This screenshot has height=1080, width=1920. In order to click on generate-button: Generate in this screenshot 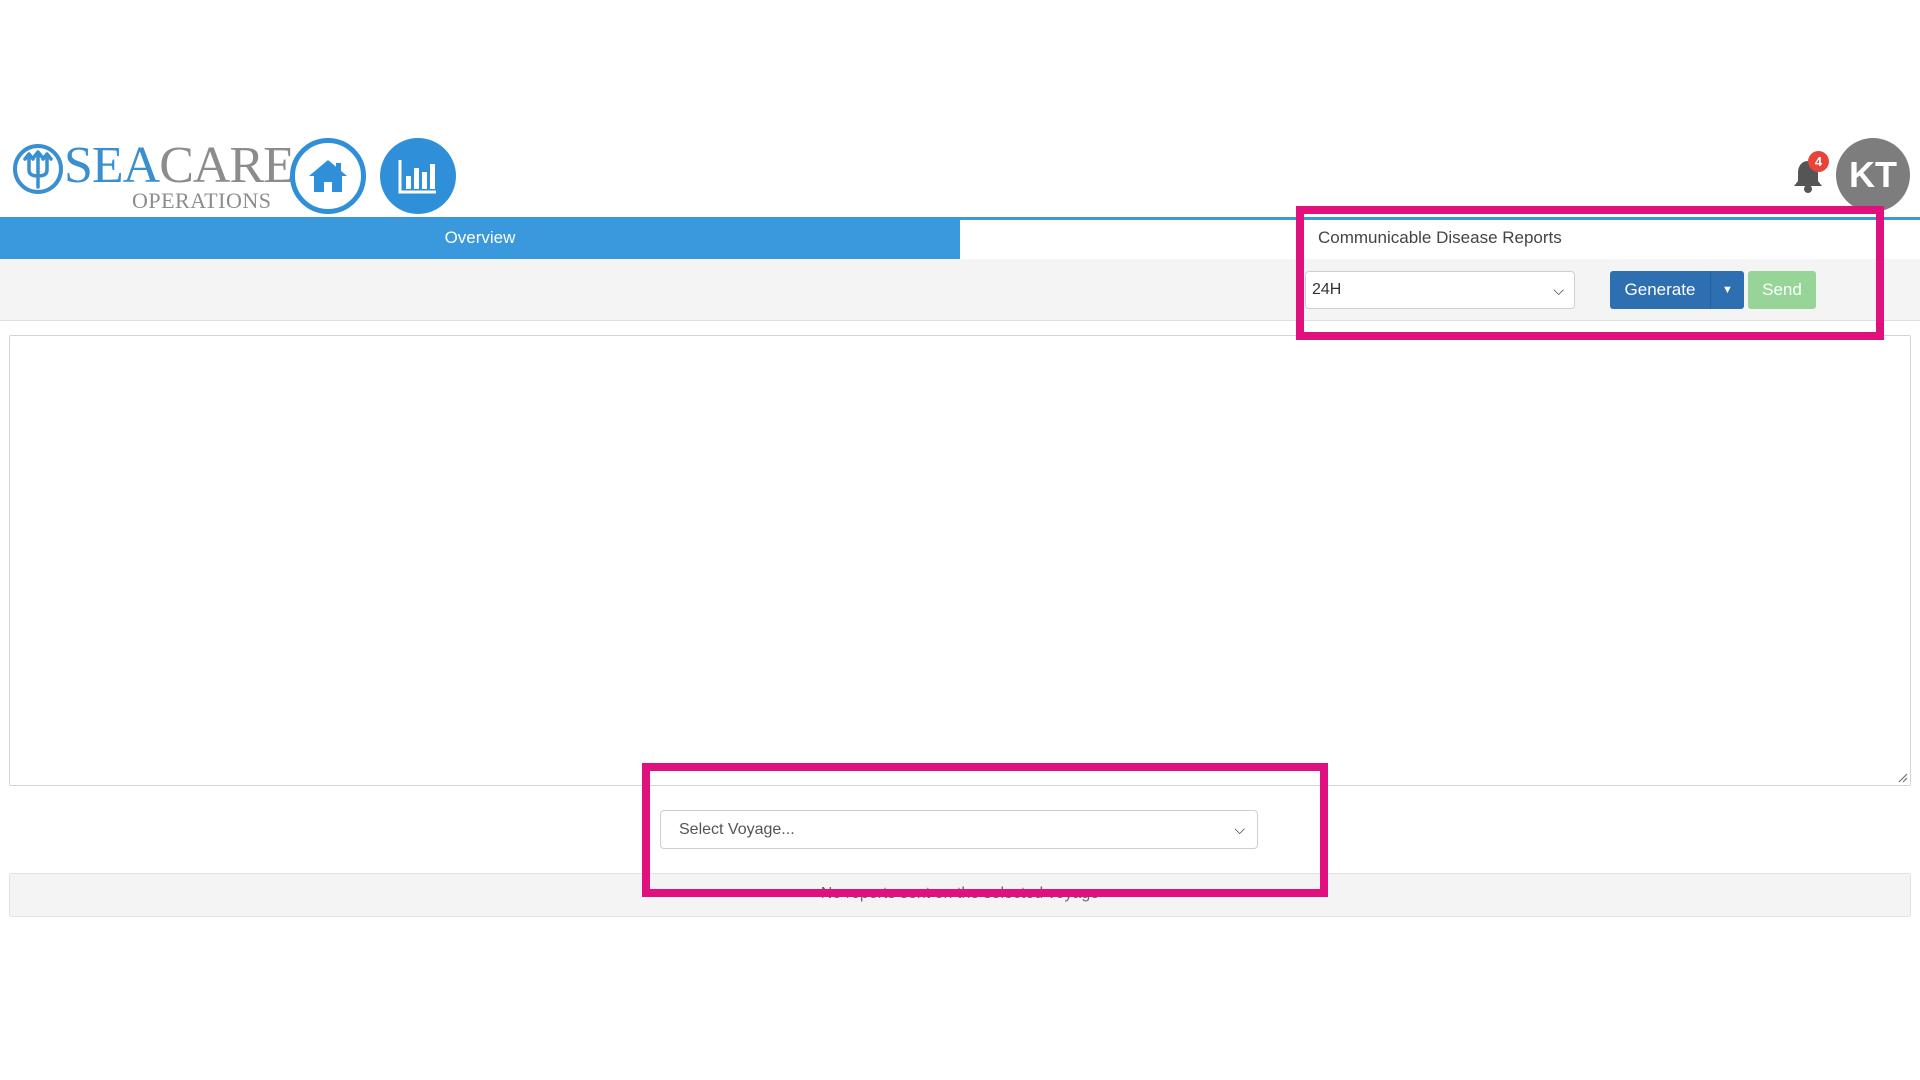, I will do `click(1660, 290)`.